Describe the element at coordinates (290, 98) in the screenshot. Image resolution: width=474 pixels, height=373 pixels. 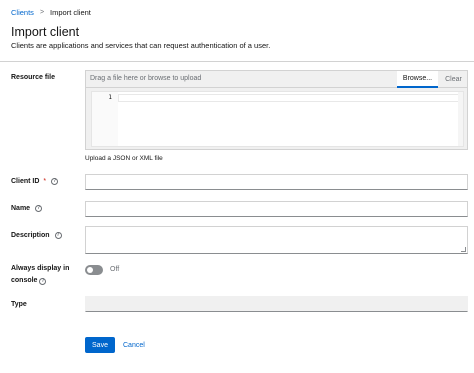
I see `editor-current-line` at that location.